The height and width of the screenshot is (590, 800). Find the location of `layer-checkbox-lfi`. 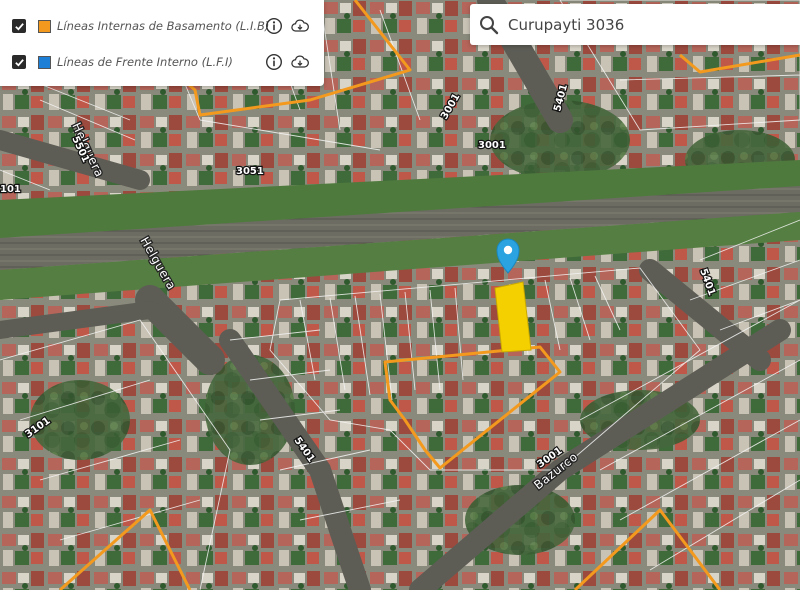

layer-checkbox-lfi is located at coordinates (19, 62).